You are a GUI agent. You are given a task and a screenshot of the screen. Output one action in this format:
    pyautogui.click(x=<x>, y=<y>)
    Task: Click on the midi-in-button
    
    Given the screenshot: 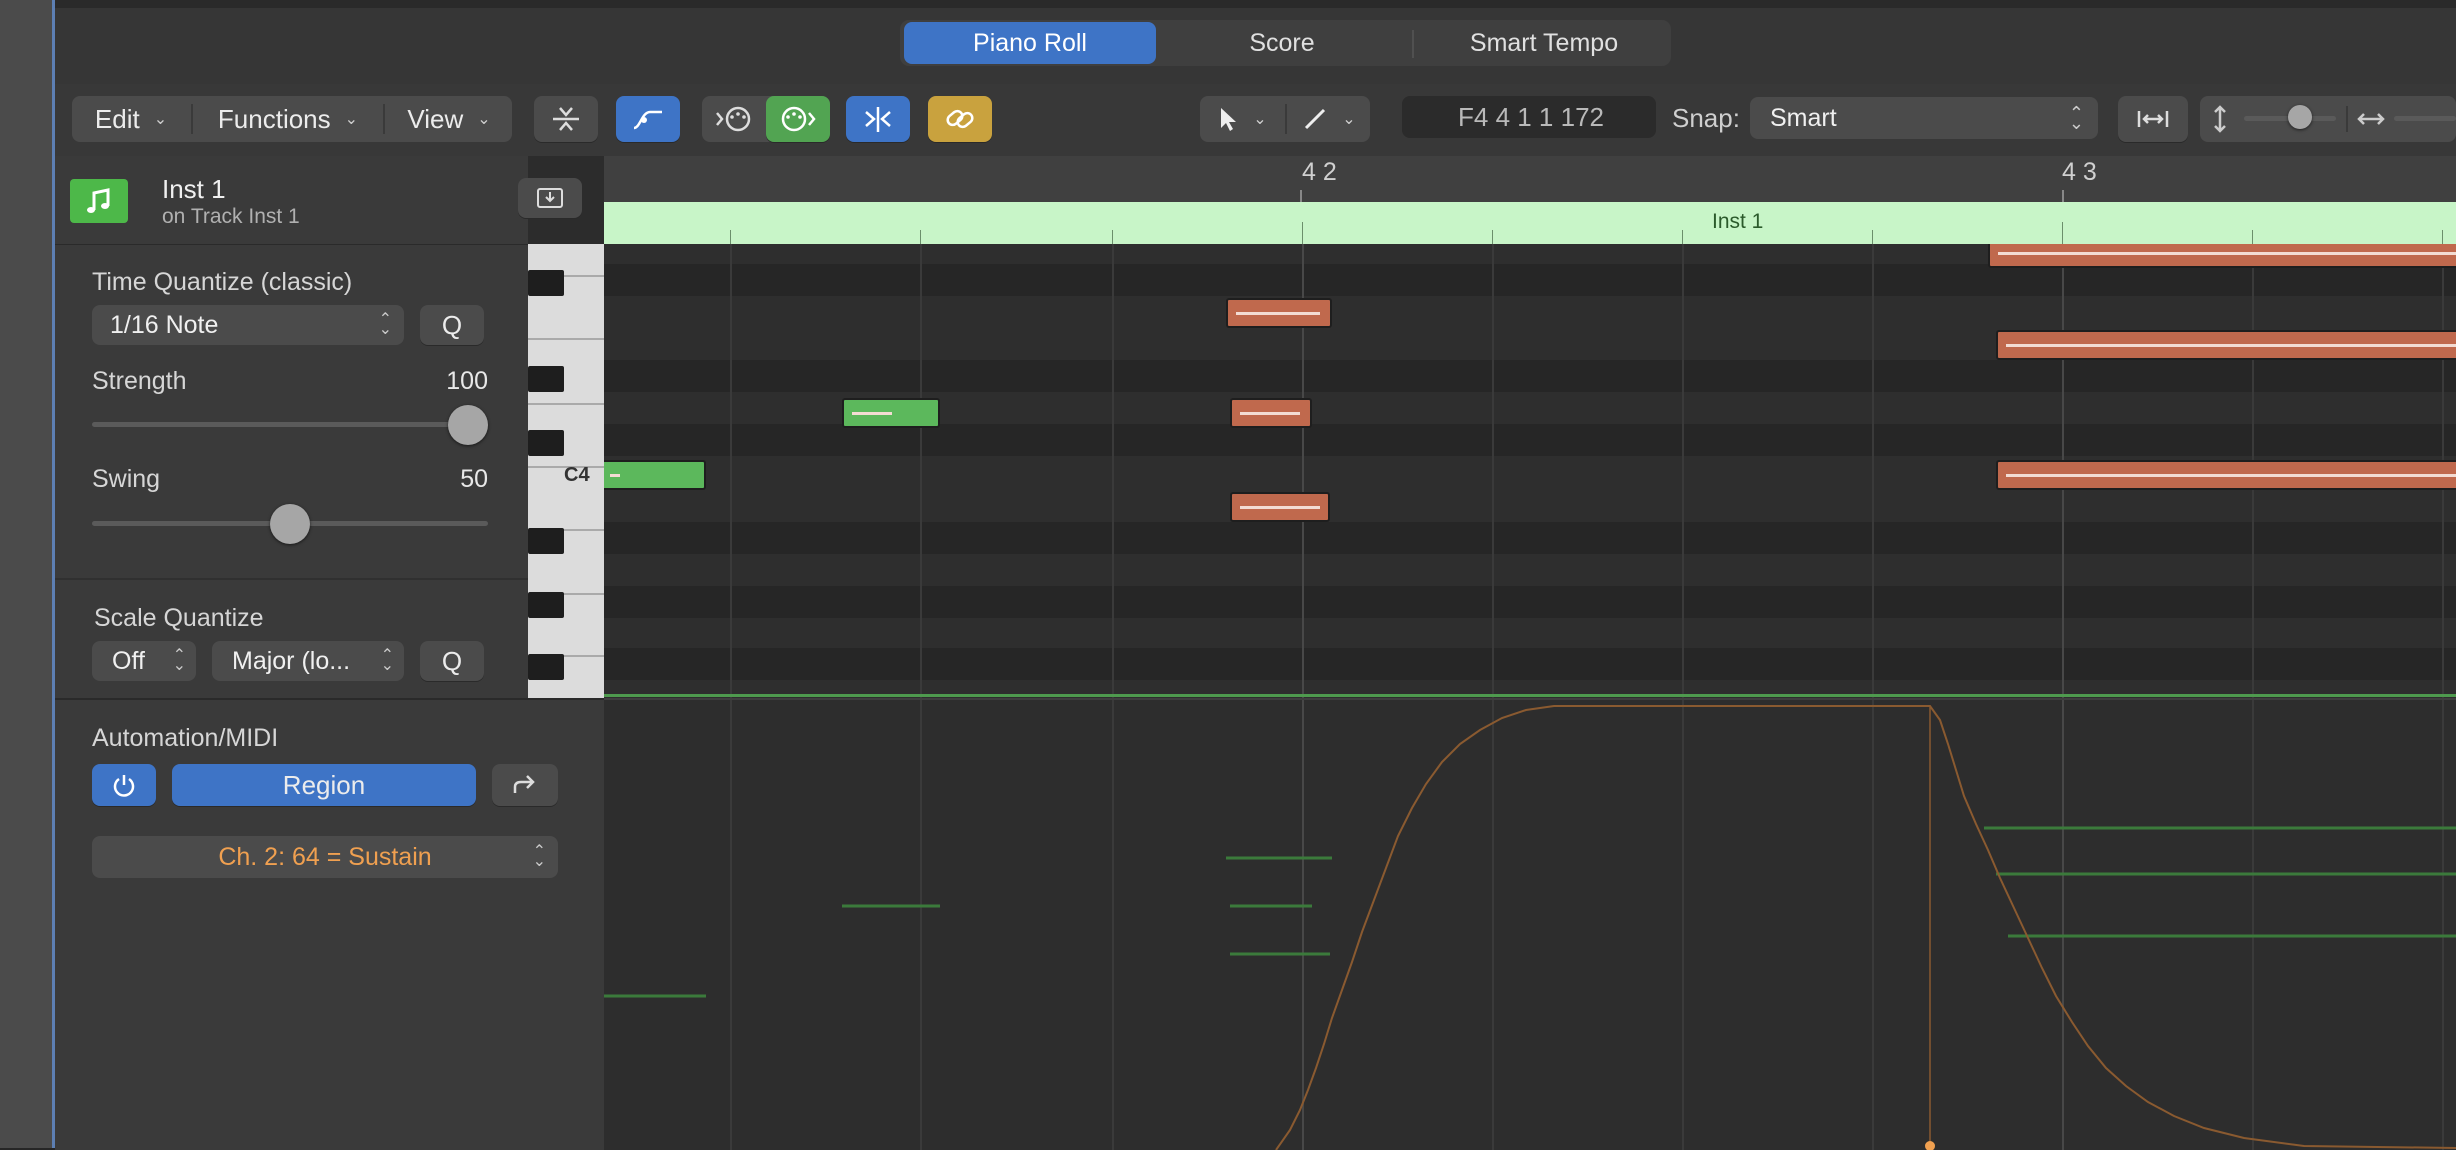 What is the action you would take?
    pyautogui.click(x=734, y=119)
    